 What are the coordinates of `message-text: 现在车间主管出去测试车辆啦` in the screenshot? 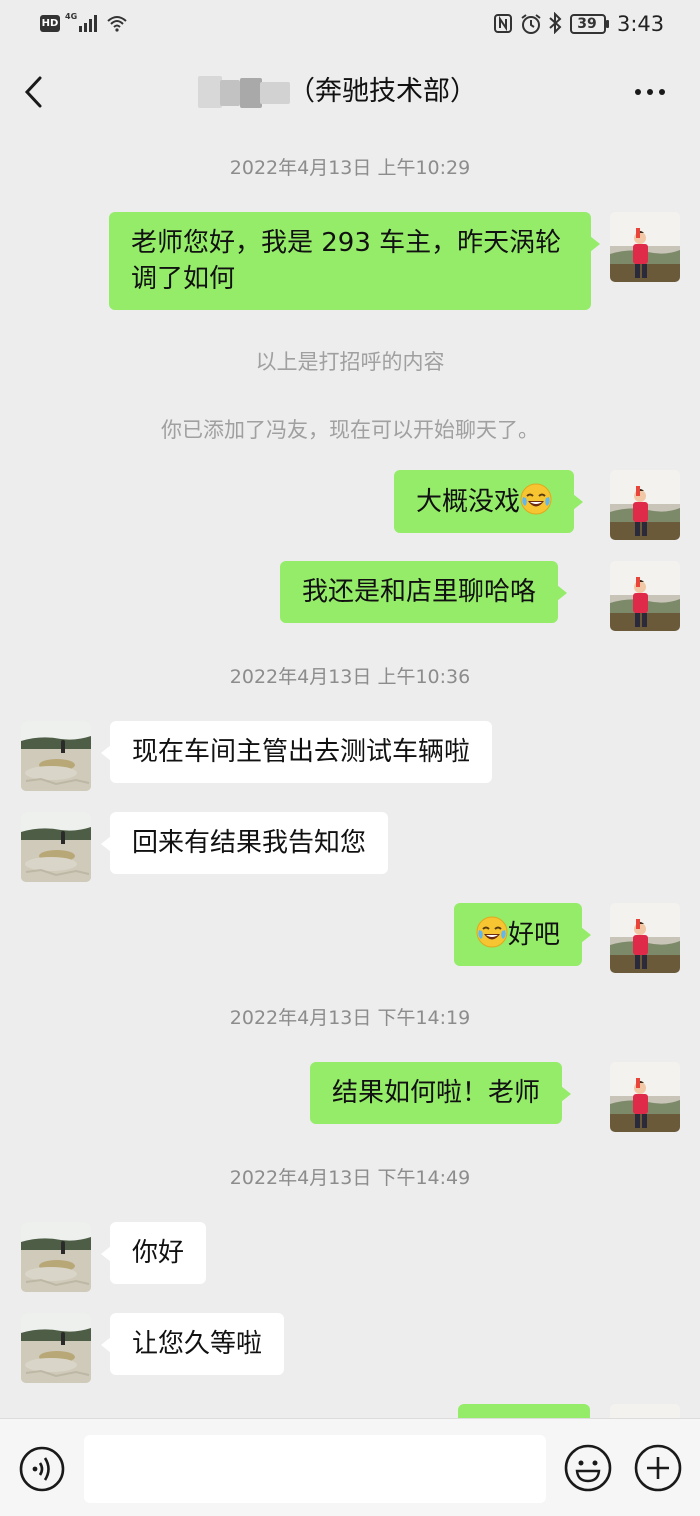 It's located at (301, 752).